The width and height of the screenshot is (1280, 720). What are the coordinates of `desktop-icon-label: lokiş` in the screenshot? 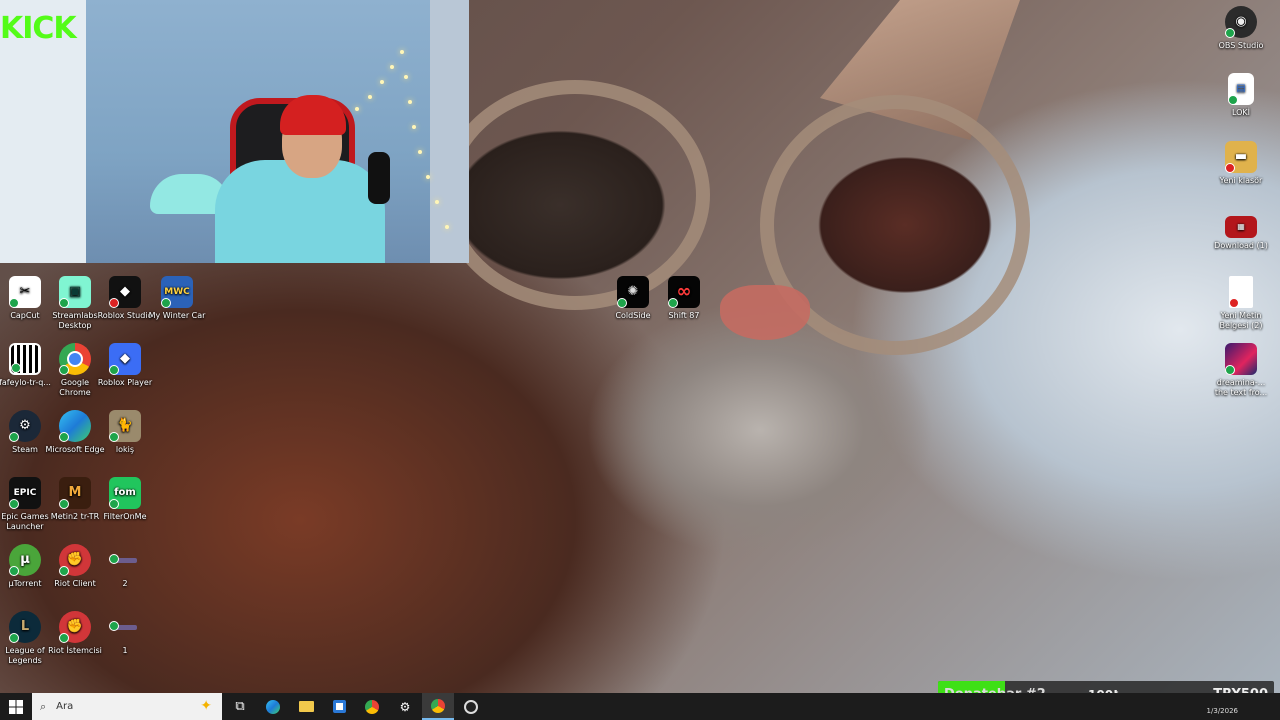 It's located at (125, 449).